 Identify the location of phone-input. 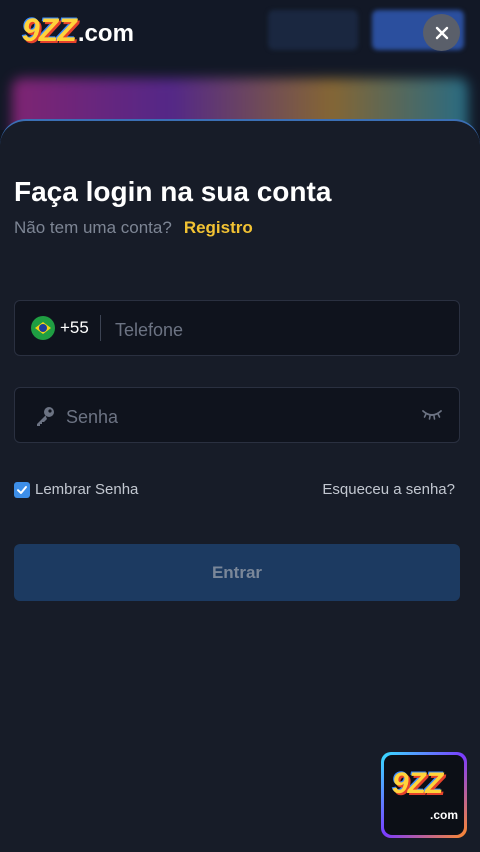
(280, 330).